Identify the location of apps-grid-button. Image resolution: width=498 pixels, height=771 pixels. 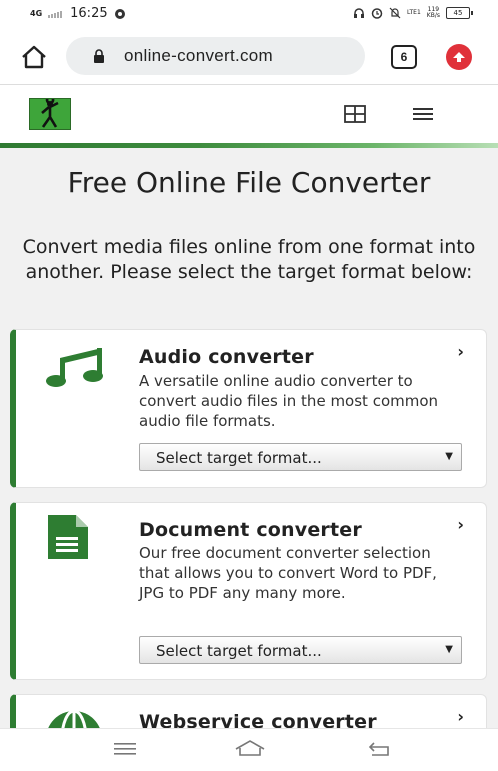
(355, 114).